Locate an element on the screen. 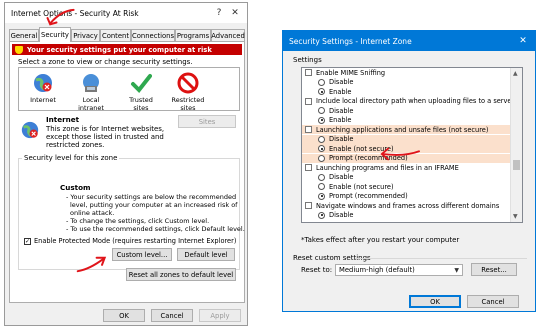  title-bar: Security Settings - Internet Zone ✕ is located at coordinates (409, 41).